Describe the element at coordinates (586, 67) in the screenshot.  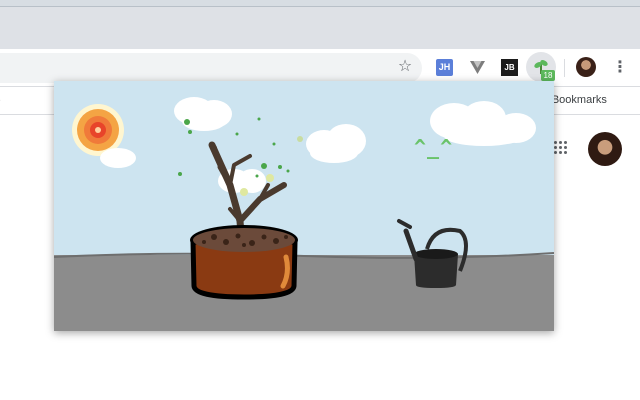
I see `profile-avatar` at that location.